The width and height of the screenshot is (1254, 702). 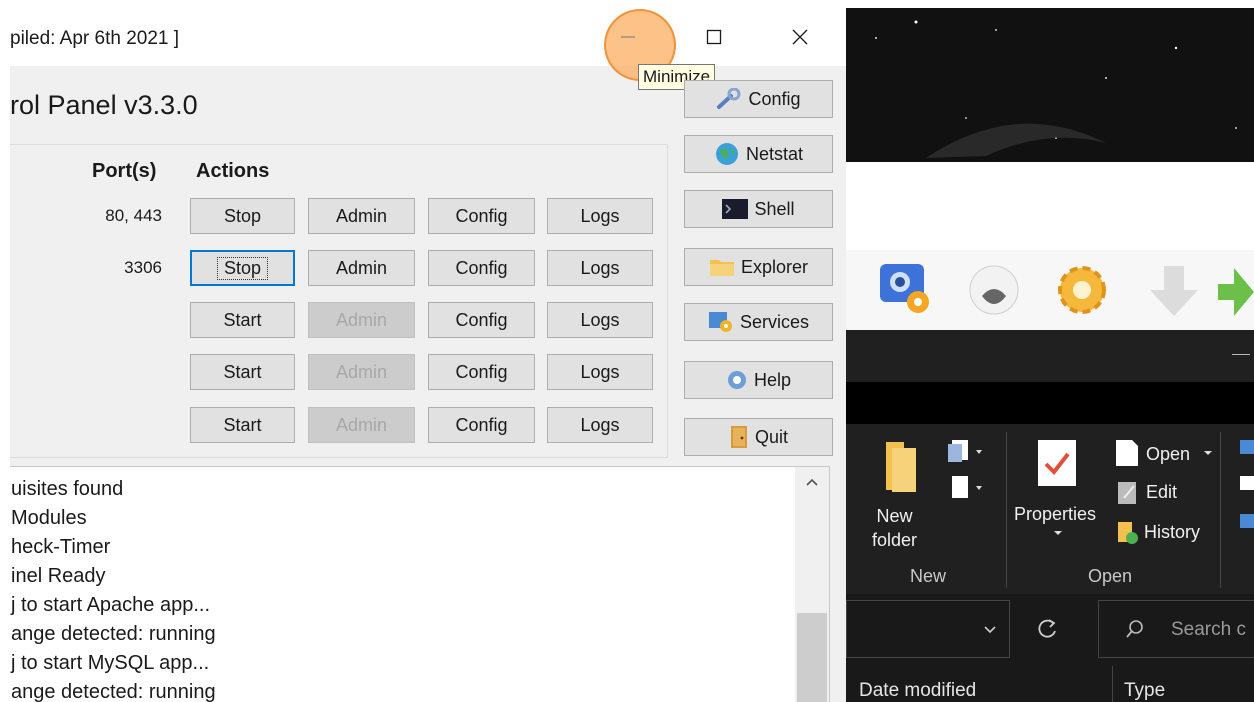 I want to click on new-folder-icon, so click(x=901, y=467).